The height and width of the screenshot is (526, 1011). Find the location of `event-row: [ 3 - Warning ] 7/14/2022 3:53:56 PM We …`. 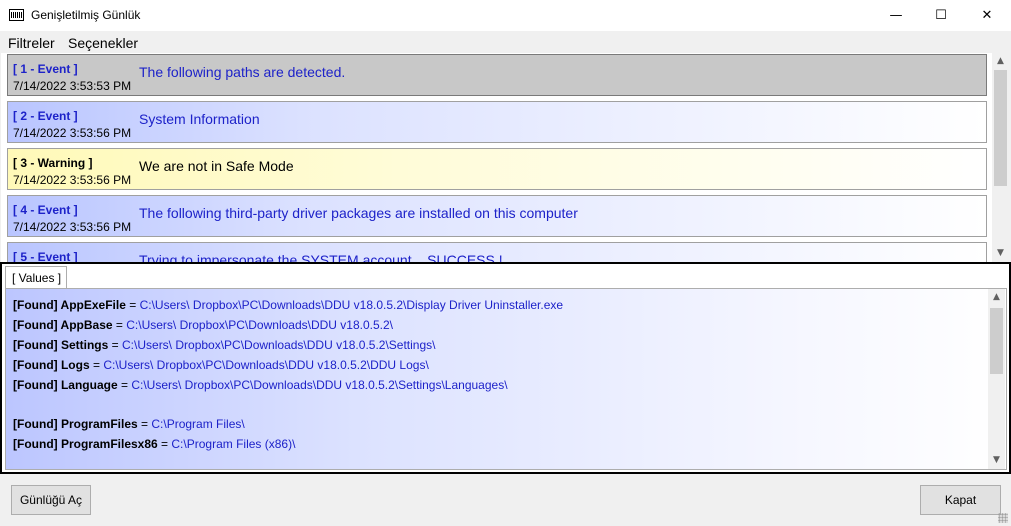

event-row: [ 3 - Warning ] 7/14/2022 3:53:56 PM We … is located at coordinates (497, 169).